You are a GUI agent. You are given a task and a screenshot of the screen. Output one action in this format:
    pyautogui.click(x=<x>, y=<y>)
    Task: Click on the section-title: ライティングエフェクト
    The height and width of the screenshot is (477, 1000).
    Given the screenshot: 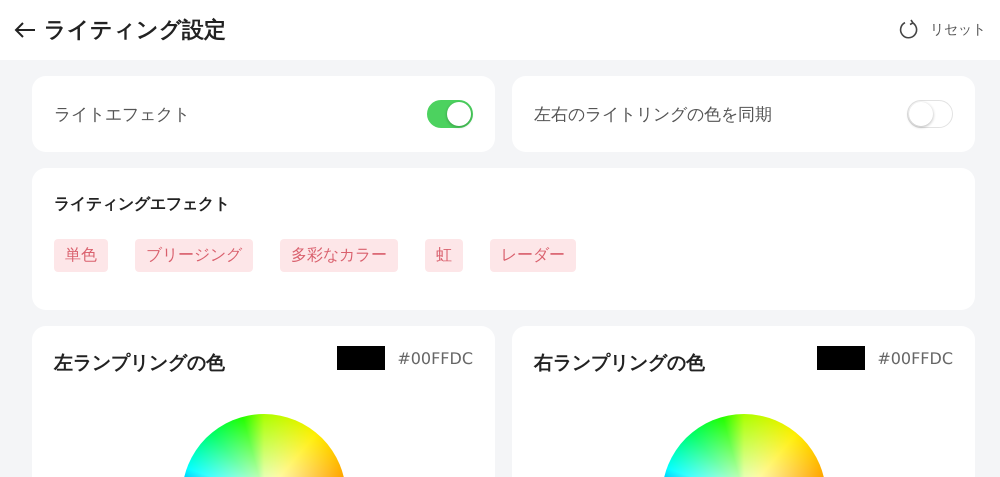 What is the action you would take?
    pyautogui.click(x=142, y=204)
    